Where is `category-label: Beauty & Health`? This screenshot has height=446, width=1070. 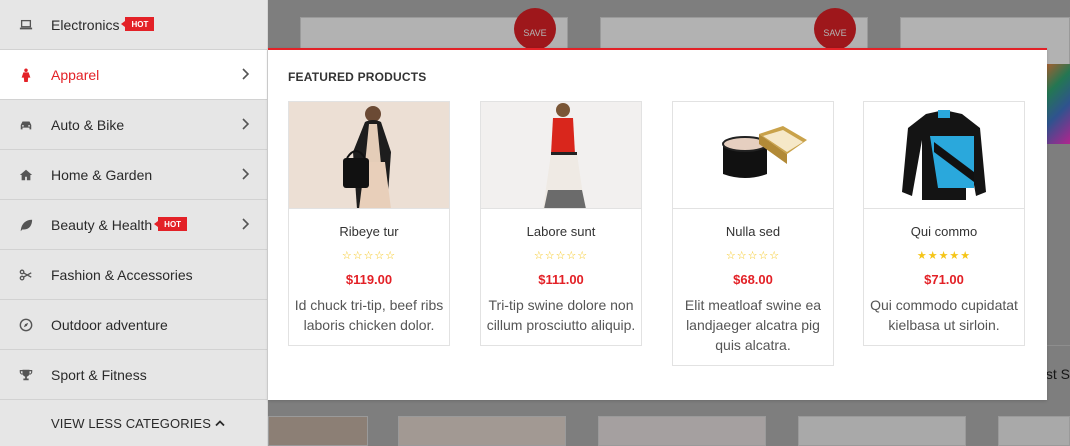
category-label: Beauty & Health is located at coordinates (102, 224).